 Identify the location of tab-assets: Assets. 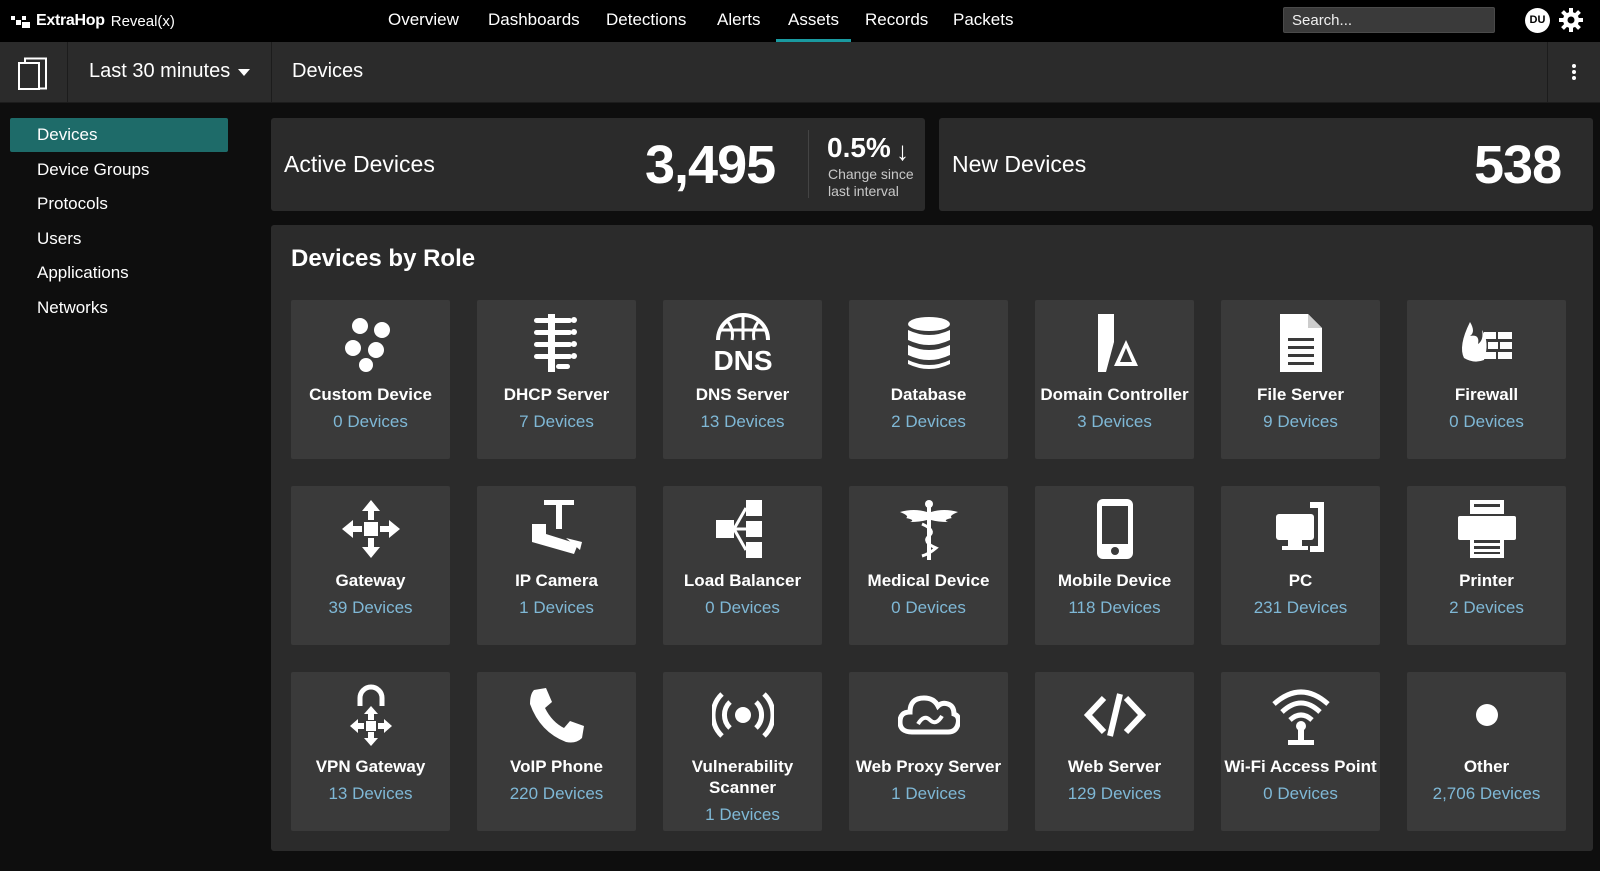
(813, 21).